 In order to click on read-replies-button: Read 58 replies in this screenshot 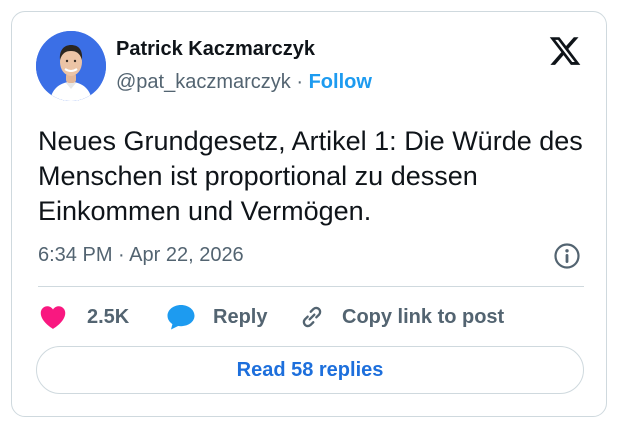, I will do `click(310, 370)`.